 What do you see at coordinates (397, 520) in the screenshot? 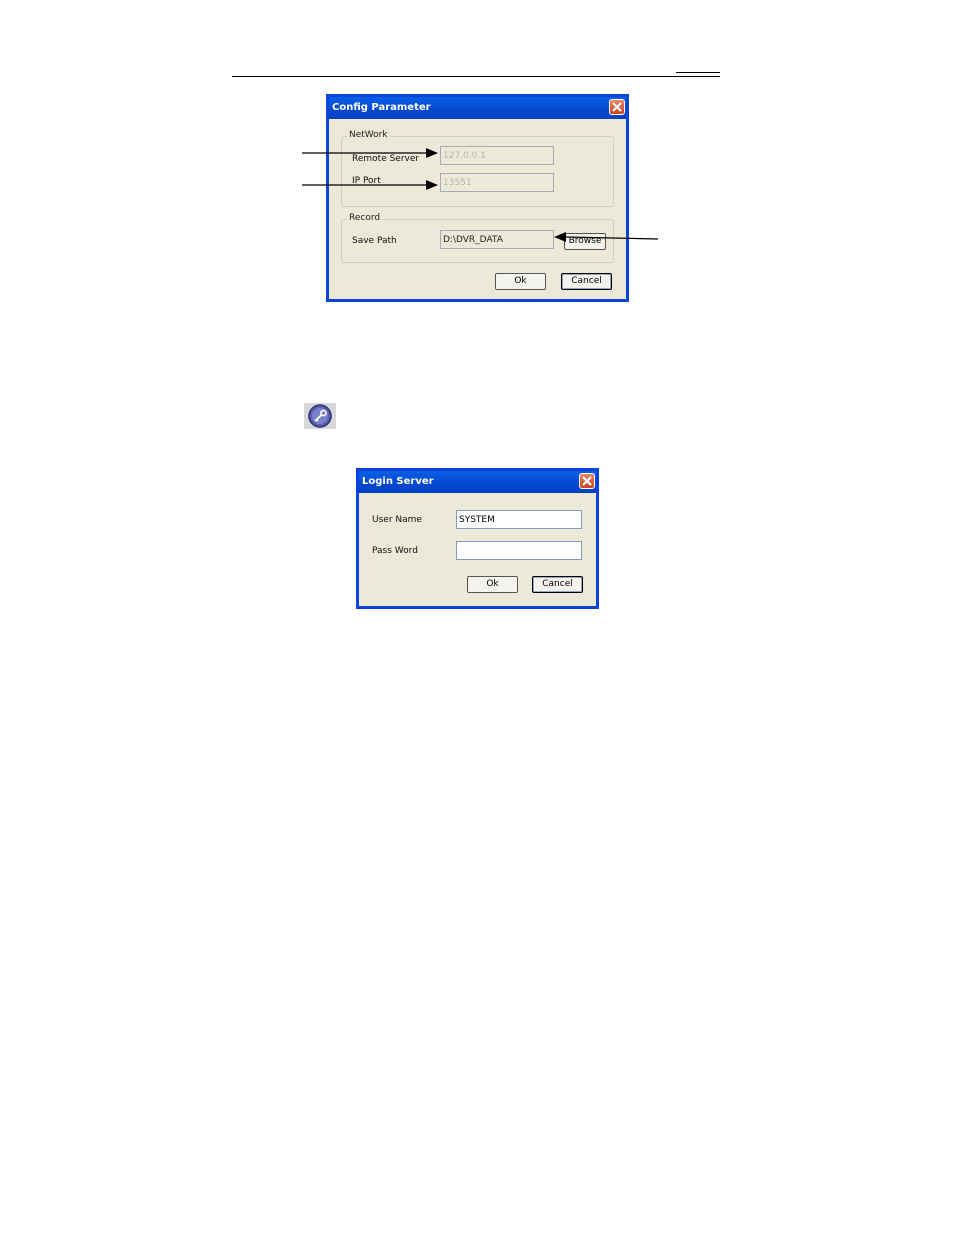
I see `user-name-label: User Name` at bounding box center [397, 520].